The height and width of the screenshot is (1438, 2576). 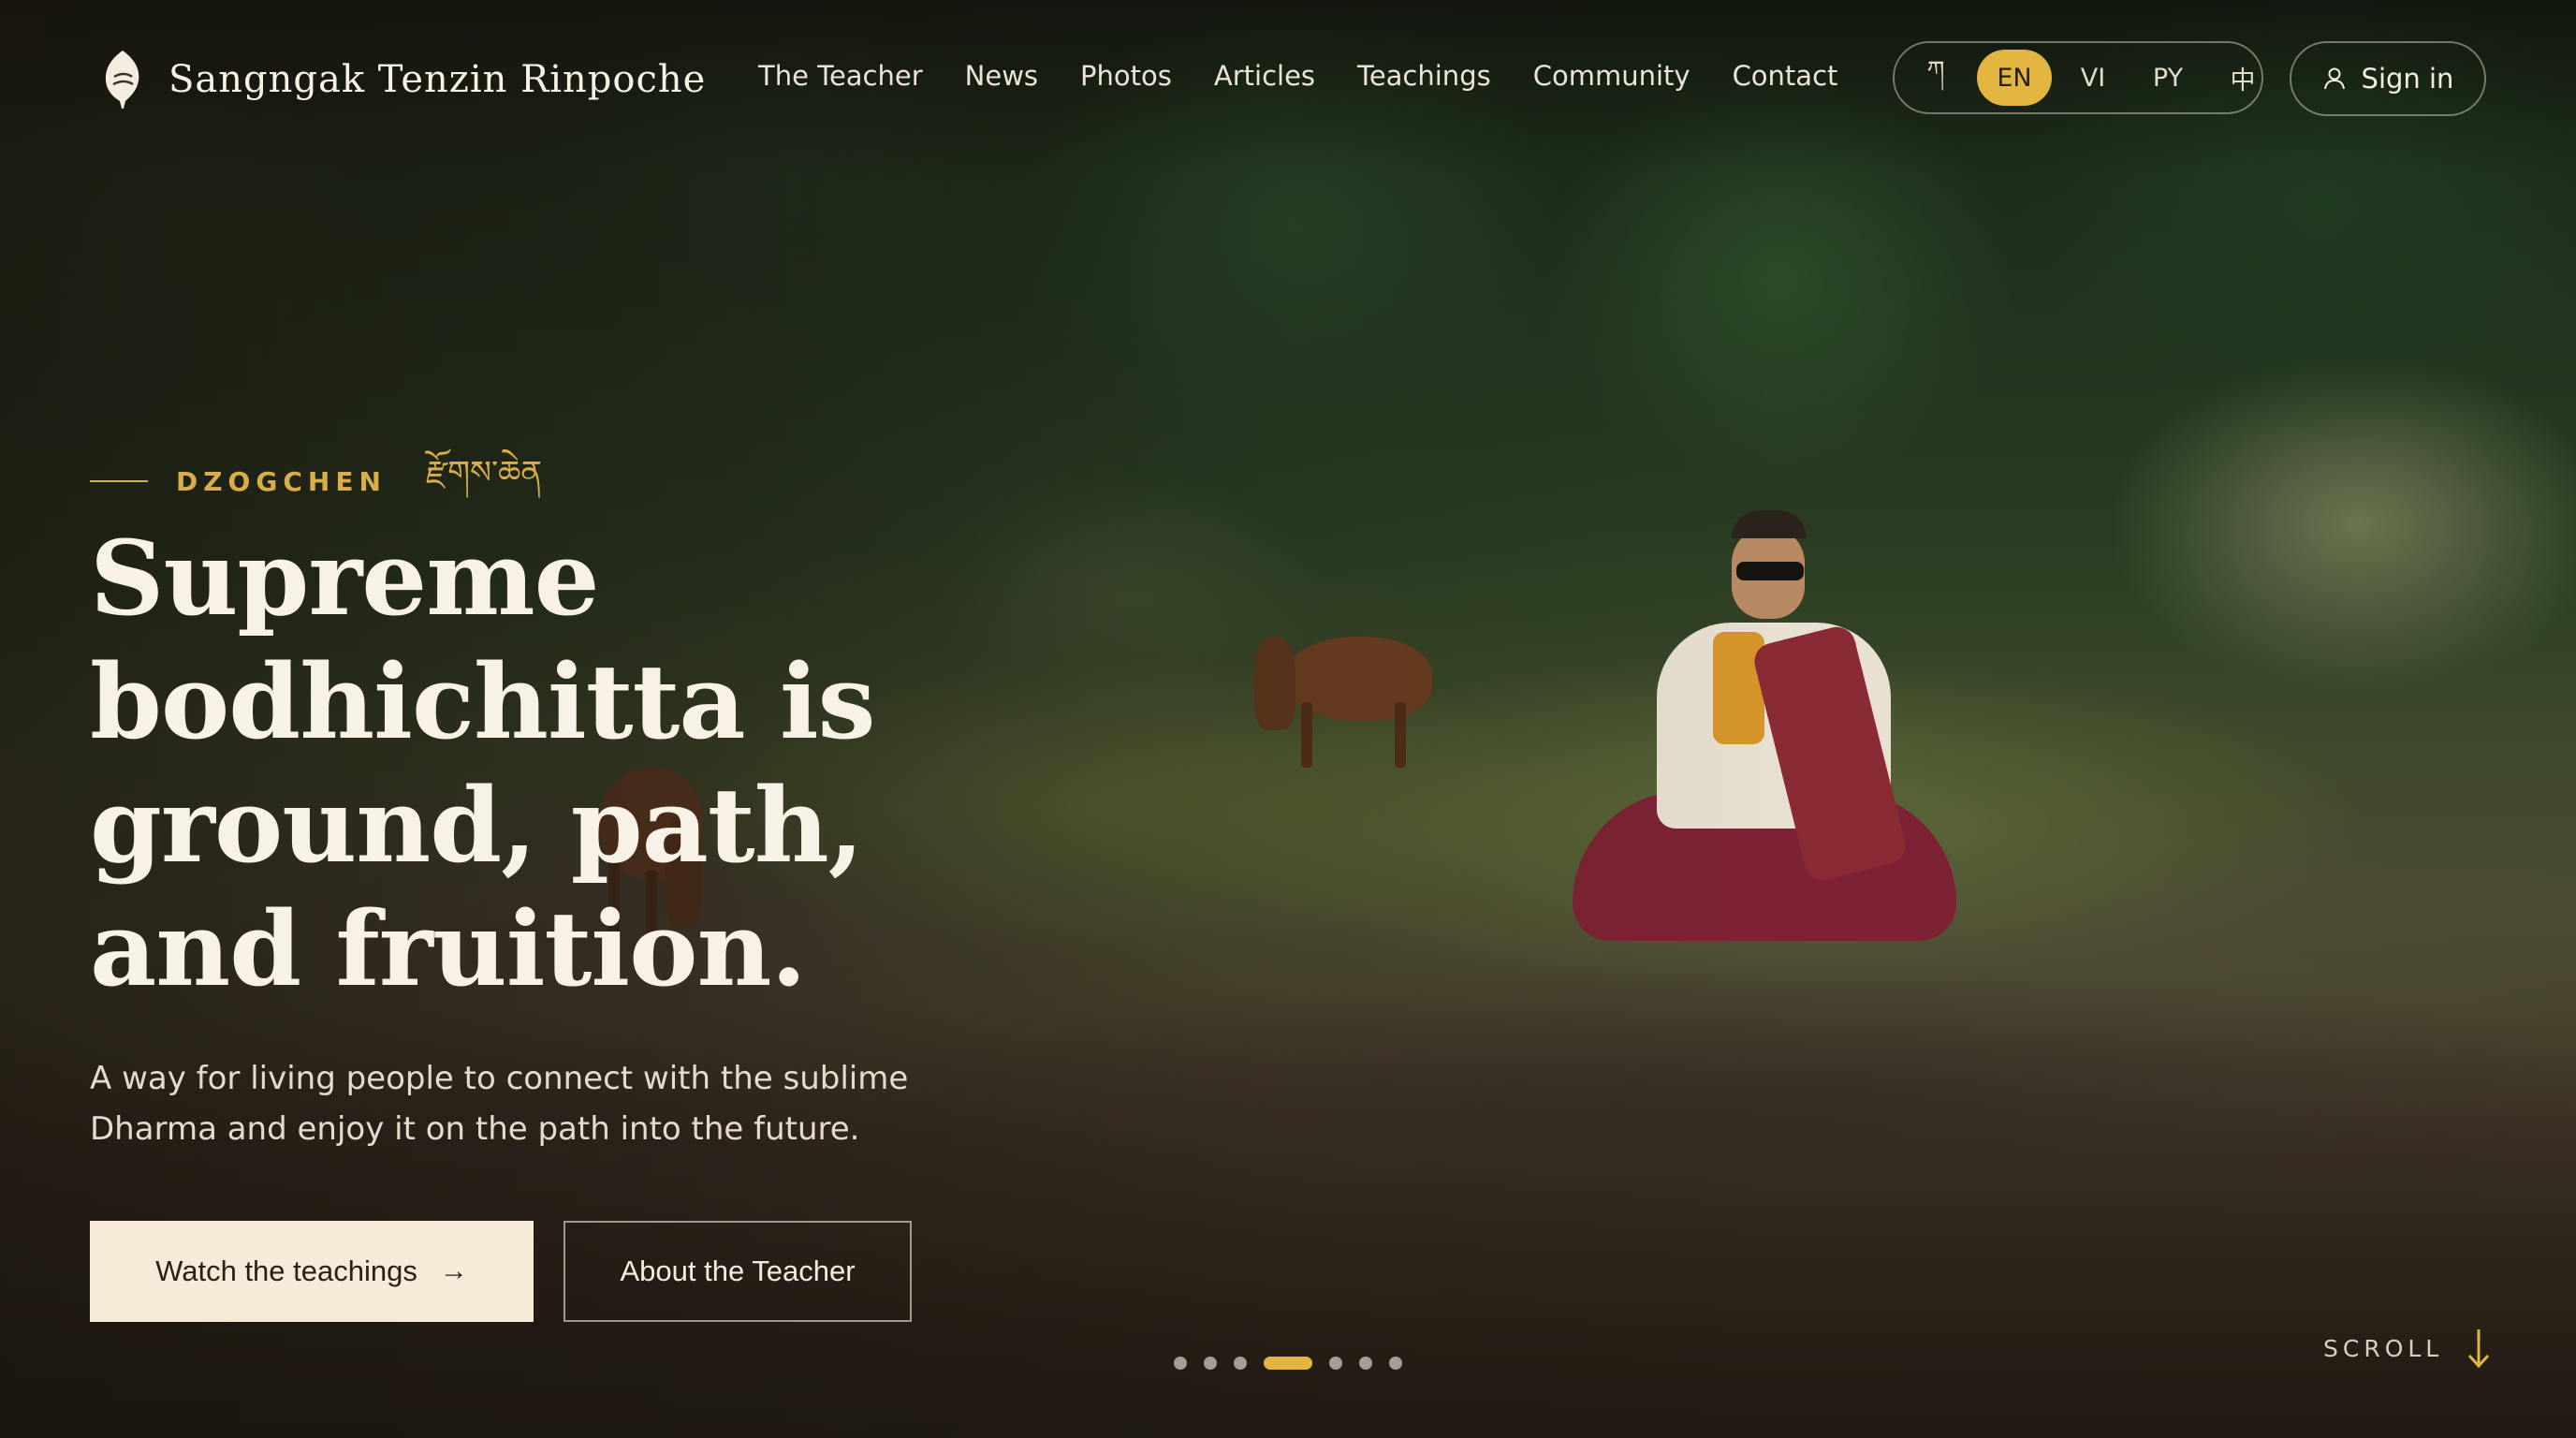 I want to click on sign-in-button: Sign in, so click(x=2388, y=78).